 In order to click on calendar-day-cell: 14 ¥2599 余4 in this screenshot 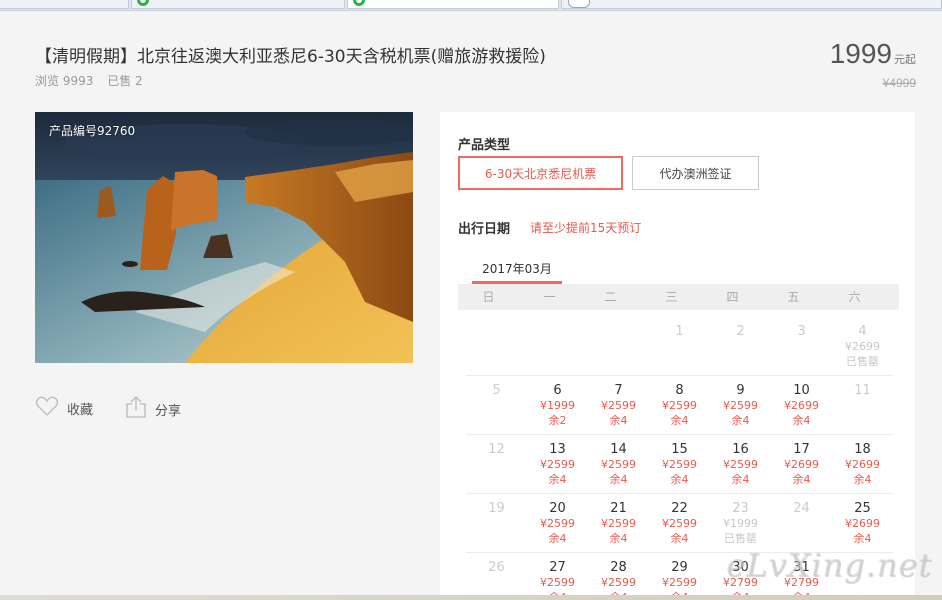, I will do `click(618, 464)`.